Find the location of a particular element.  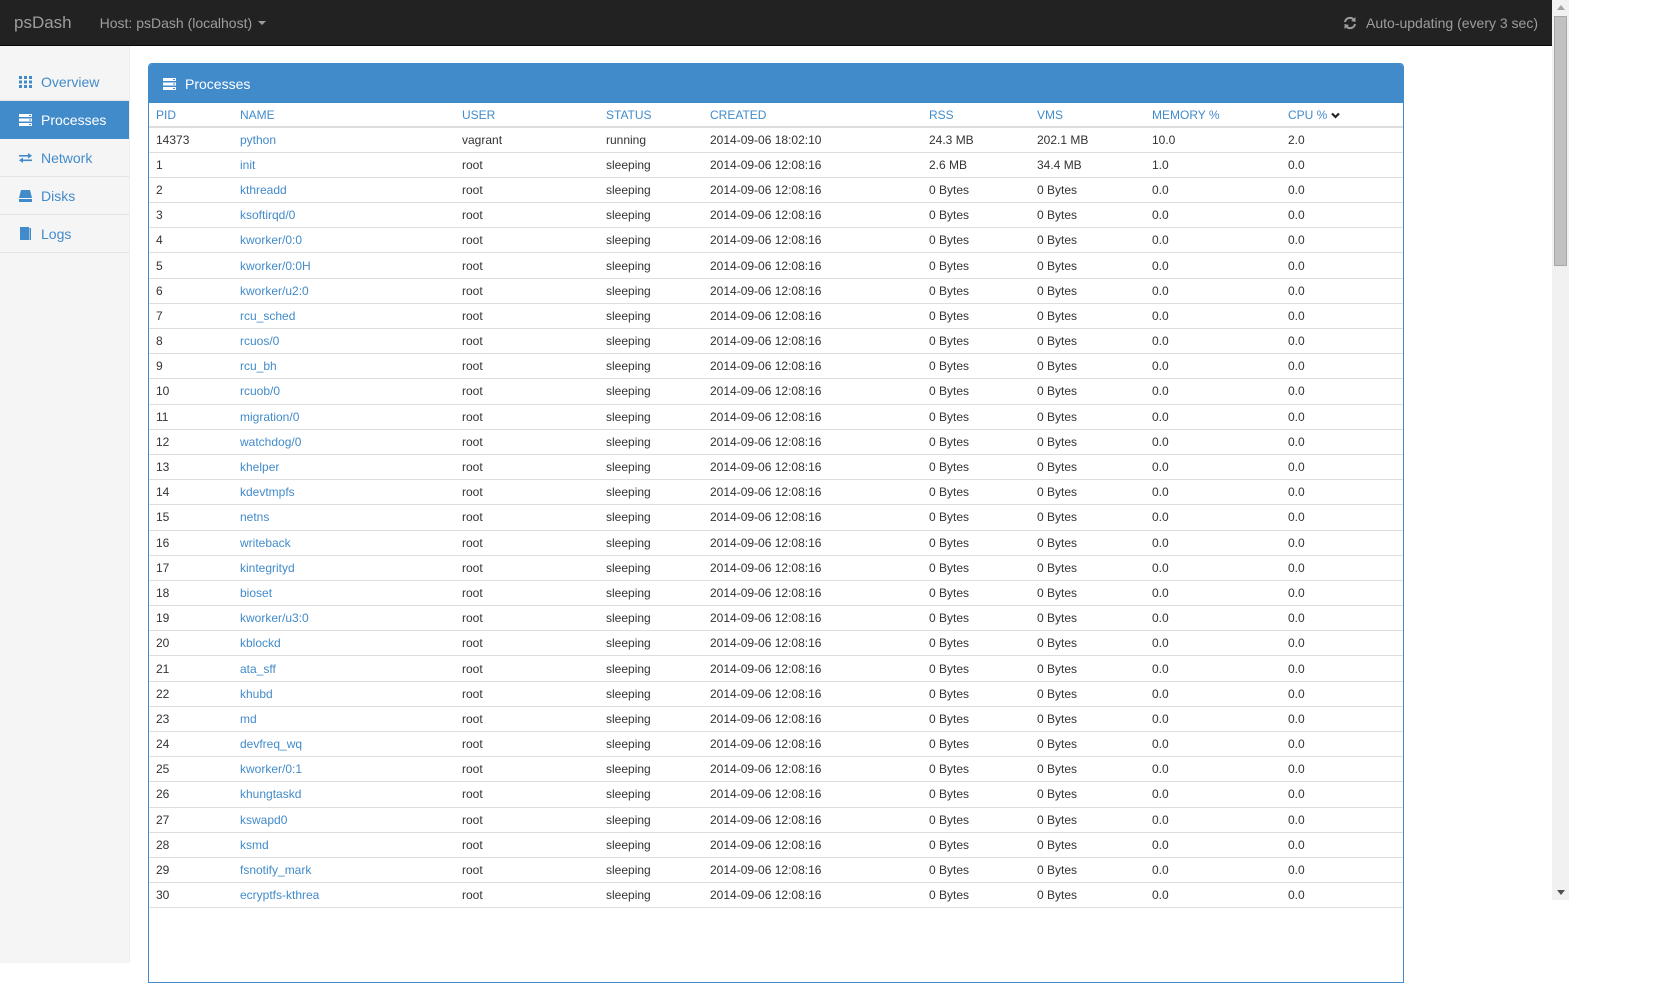

process-name-link: kswapd0 is located at coordinates (344, 820).